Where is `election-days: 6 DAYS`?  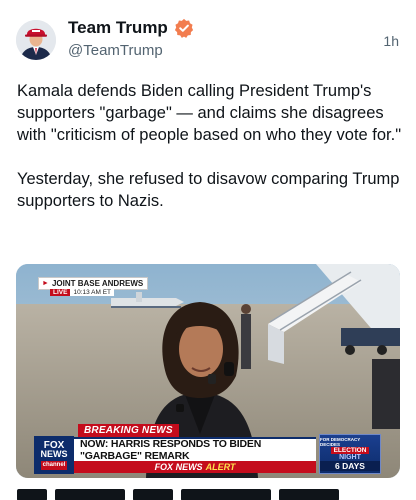 election-days: 6 DAYS is located at coordinates (350, 466).